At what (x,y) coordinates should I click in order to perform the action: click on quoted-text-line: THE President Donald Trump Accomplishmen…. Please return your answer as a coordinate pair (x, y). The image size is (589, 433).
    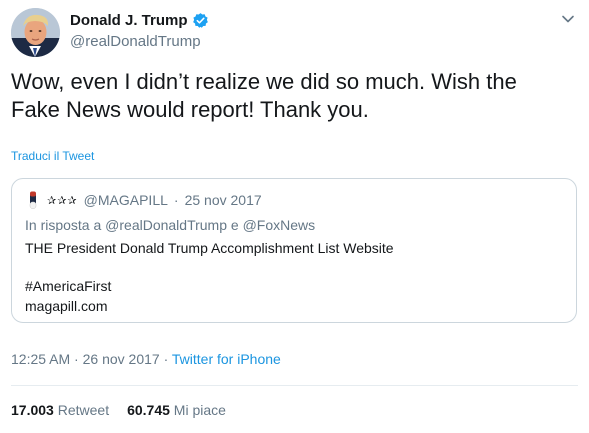
    Looking at the image, I should click on (209, 248).